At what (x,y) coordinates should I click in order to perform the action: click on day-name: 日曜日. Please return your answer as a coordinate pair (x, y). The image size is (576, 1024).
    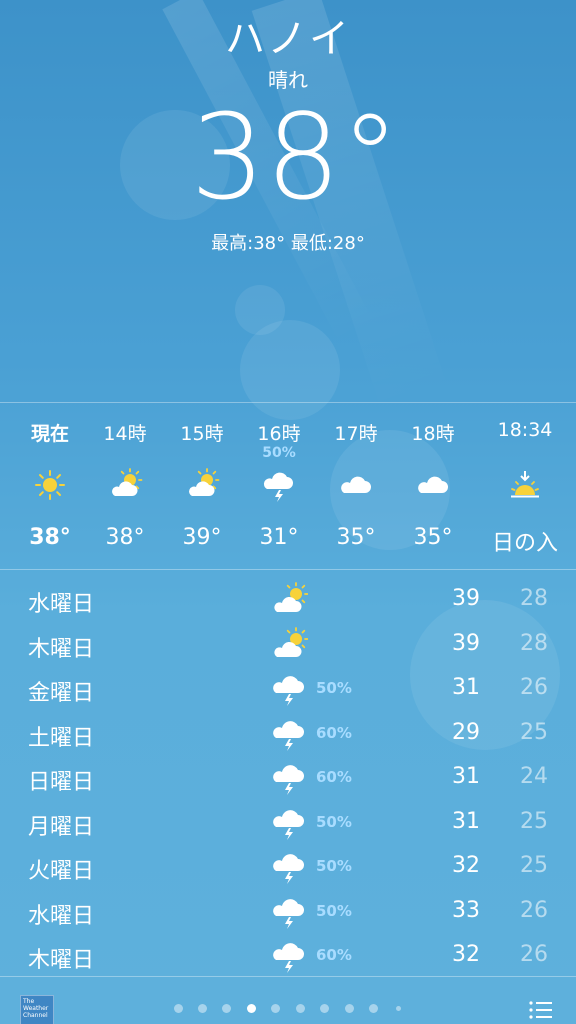
    Looking at the image, I should click on (61, 782).